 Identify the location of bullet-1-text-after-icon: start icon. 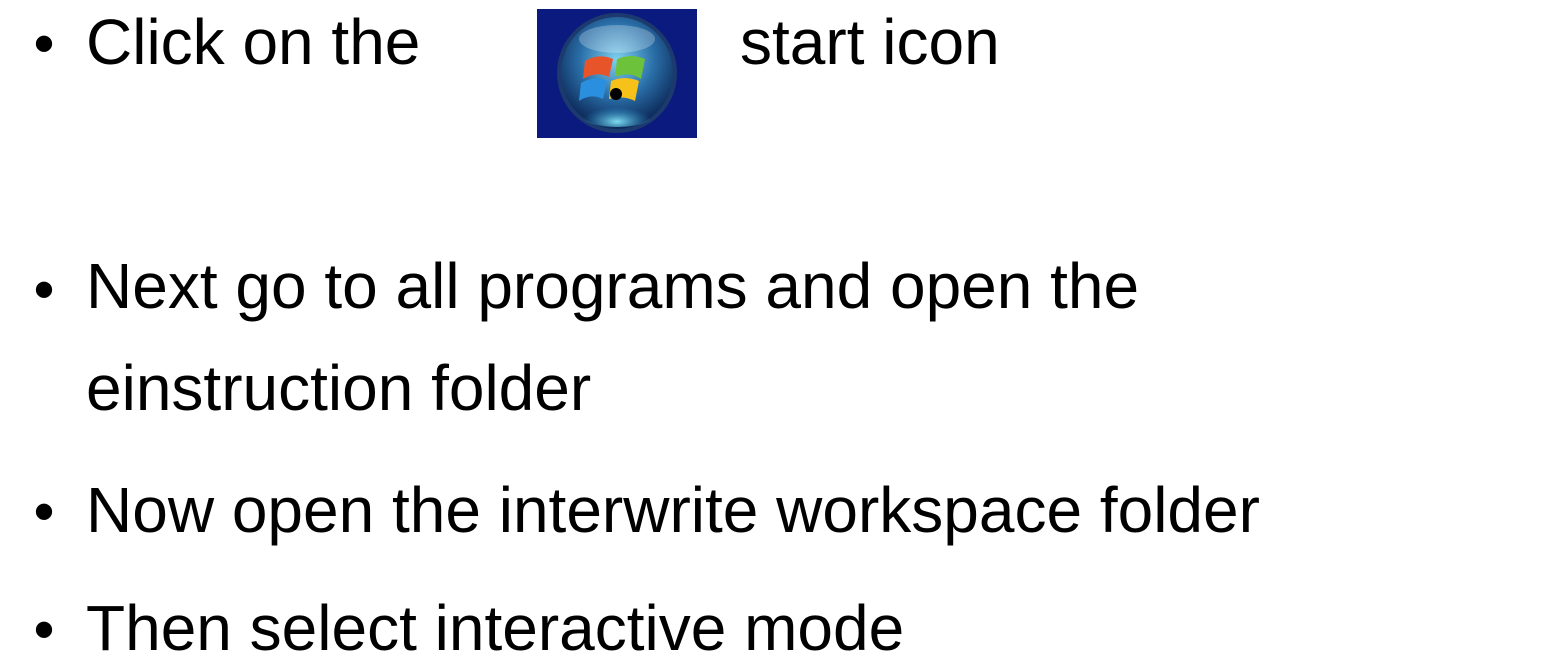
(870, 42).